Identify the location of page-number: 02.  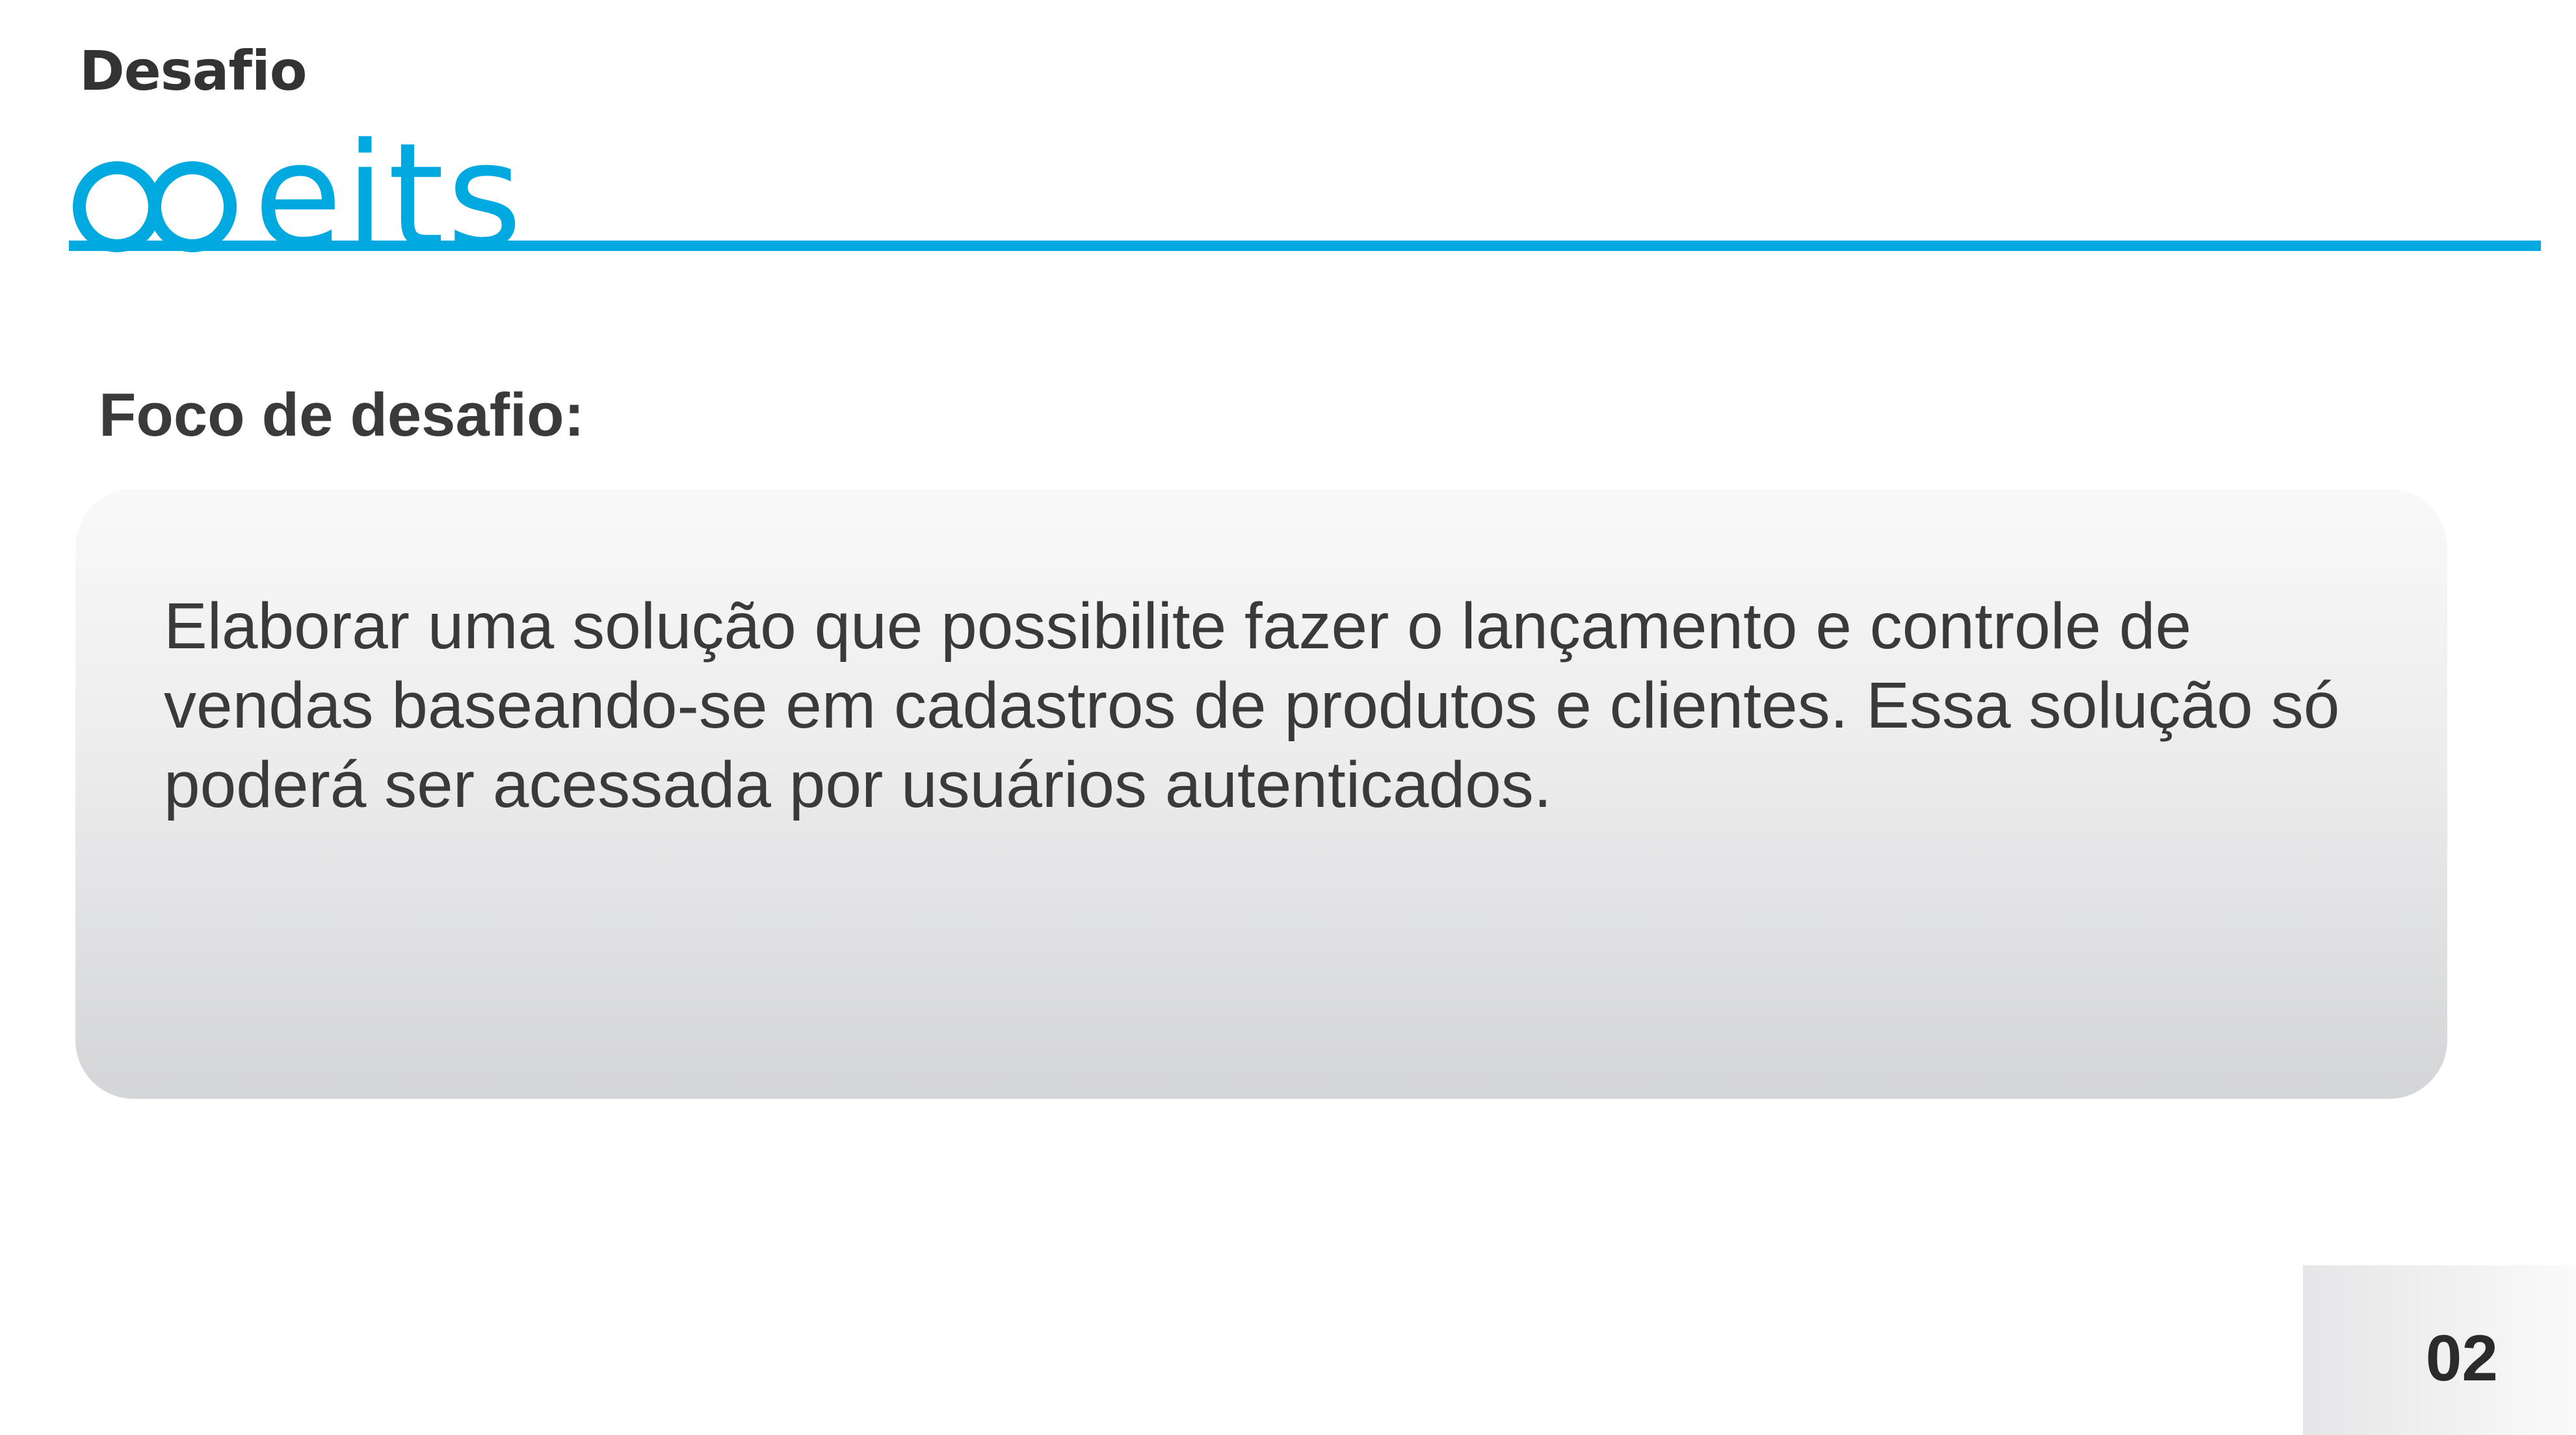
(2461, 1358).